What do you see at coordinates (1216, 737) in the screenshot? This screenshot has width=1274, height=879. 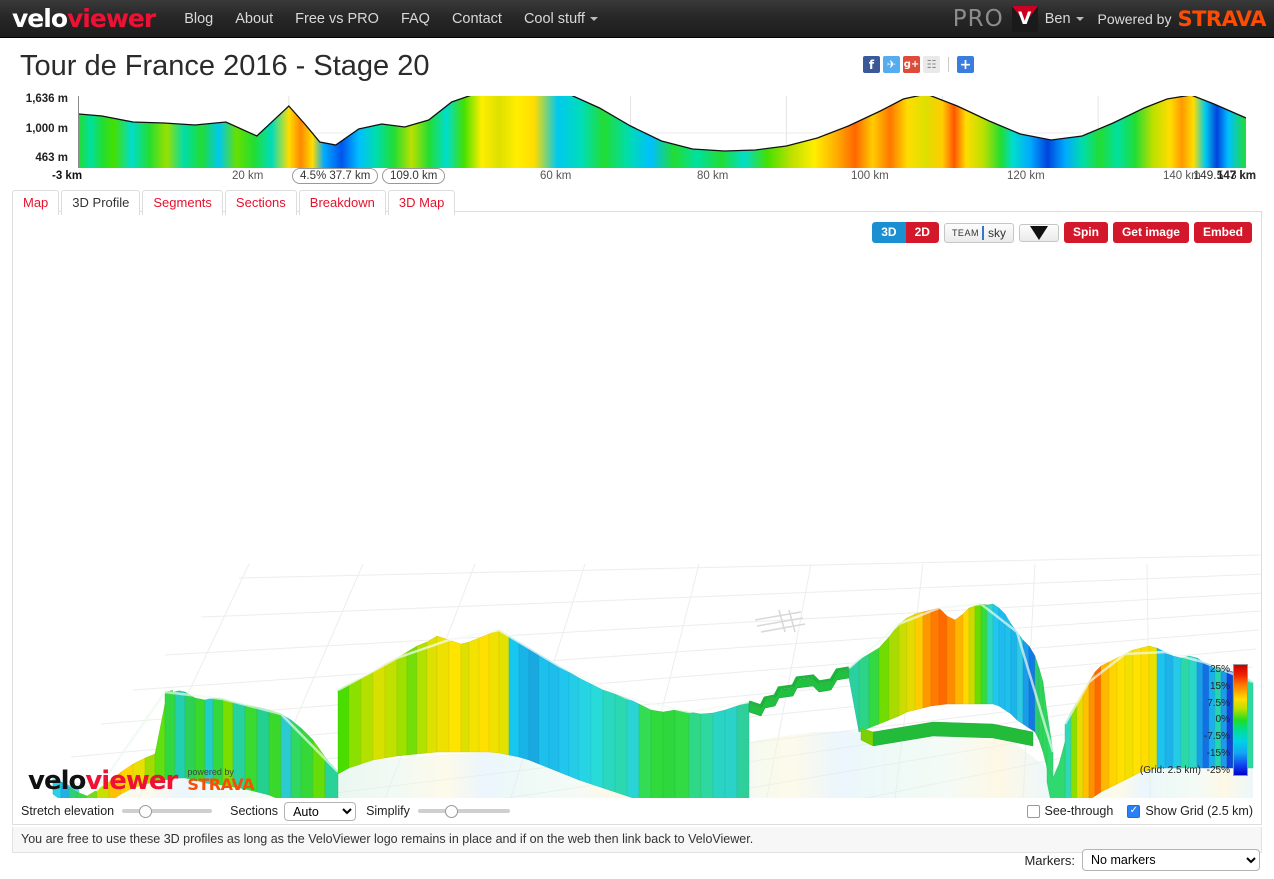 I see `legend-tick-4: -7.5%` at bounding box center [1216, 737].